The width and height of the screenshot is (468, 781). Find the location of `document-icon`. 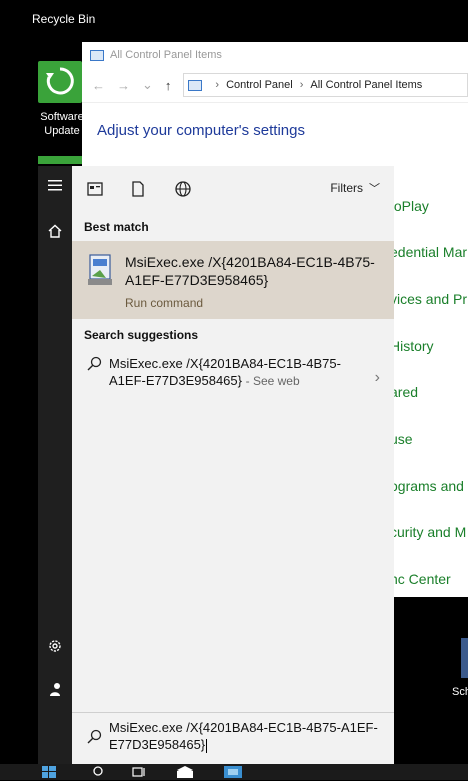

document-icon is located at coordinates (138, 189).